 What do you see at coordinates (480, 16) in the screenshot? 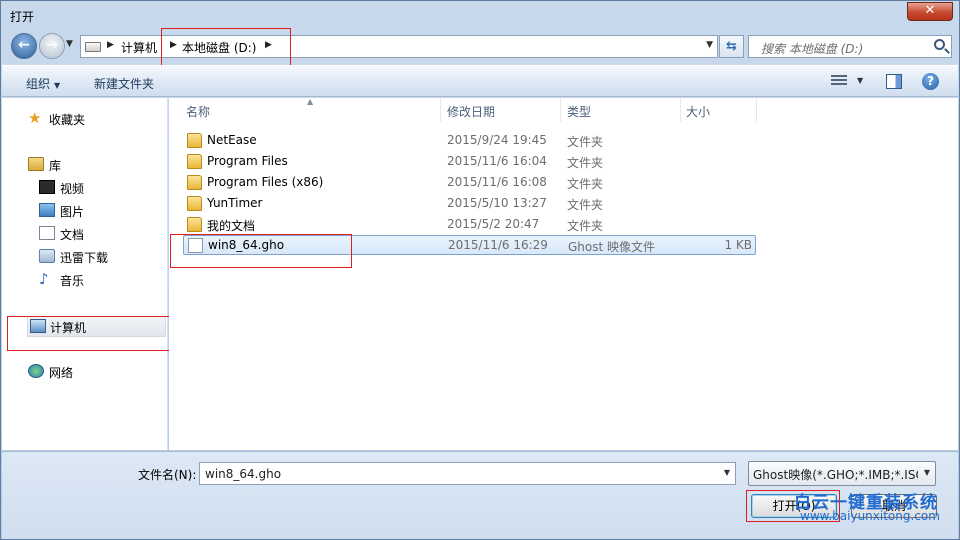
I see `title-bar: 打开 ✕` at bounding box center [480, 16].